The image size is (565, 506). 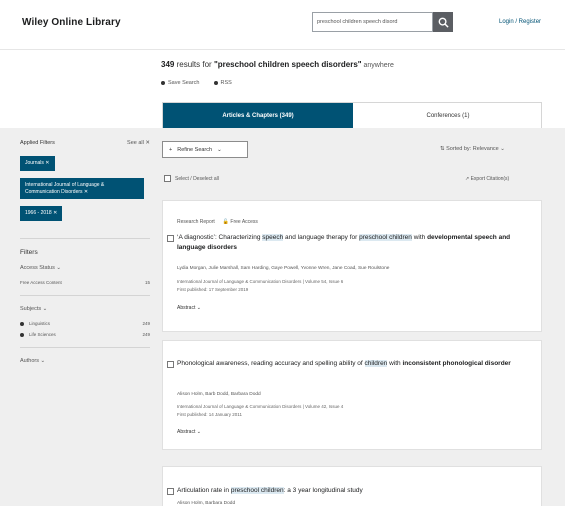 What do you see at coordinates (168, 64) in the screenshot?
I see `results-count: 349` at bounding box center [168, 64].